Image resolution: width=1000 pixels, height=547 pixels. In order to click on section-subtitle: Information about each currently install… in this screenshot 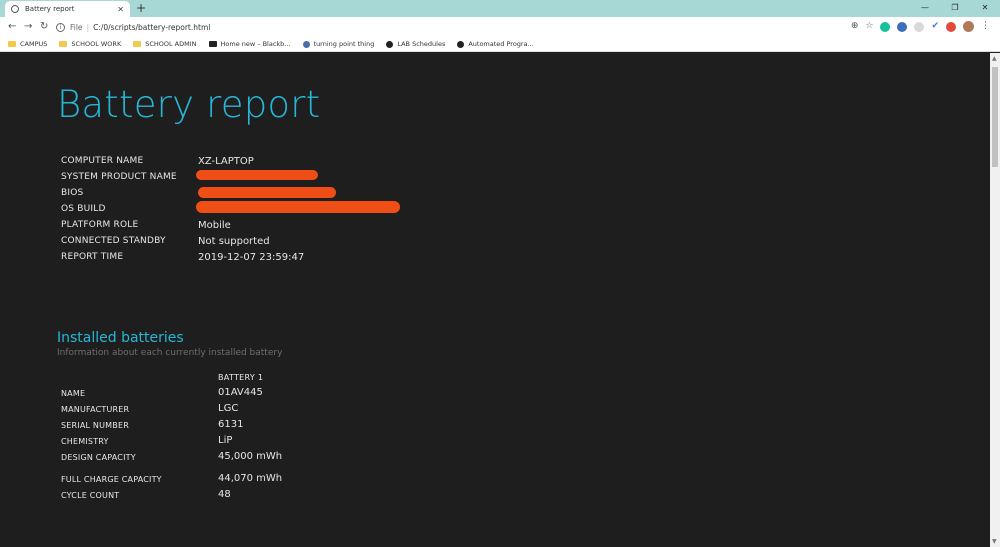, I will do `click(170, 353)`.